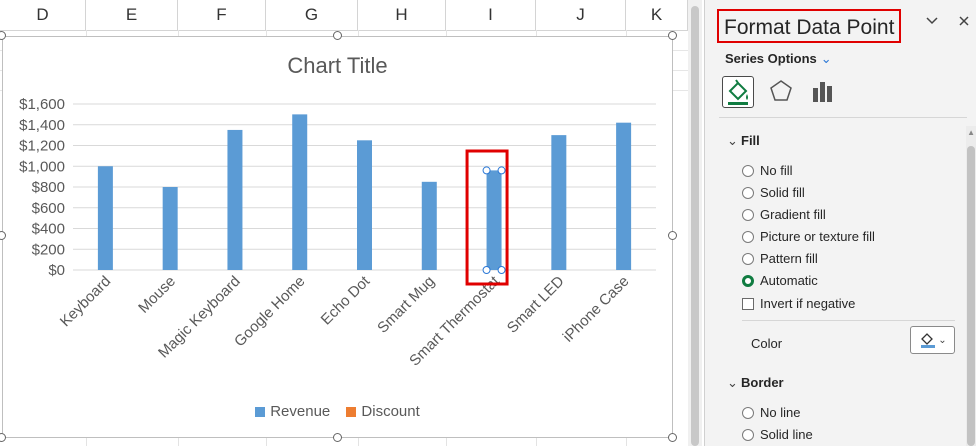 The width and height of the screenshot is (976, 446). I want to click on legend-entry-discount: Discount, so click(383, 411).